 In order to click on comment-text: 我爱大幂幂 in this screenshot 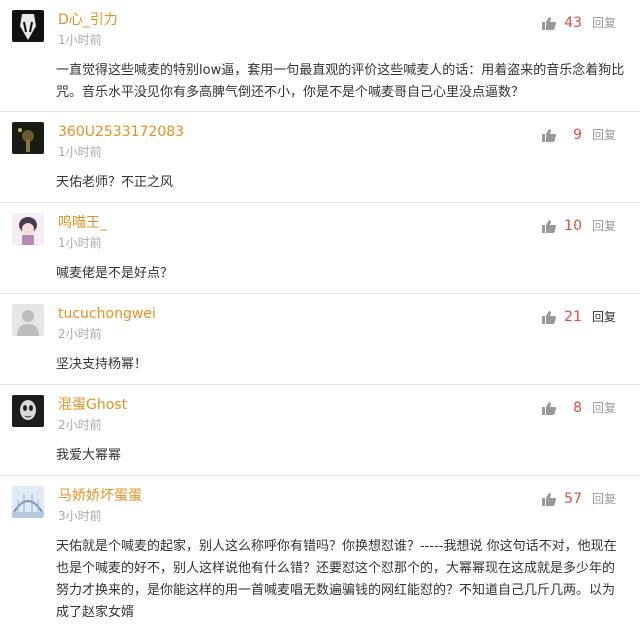, I will do `click(89, 455)`.